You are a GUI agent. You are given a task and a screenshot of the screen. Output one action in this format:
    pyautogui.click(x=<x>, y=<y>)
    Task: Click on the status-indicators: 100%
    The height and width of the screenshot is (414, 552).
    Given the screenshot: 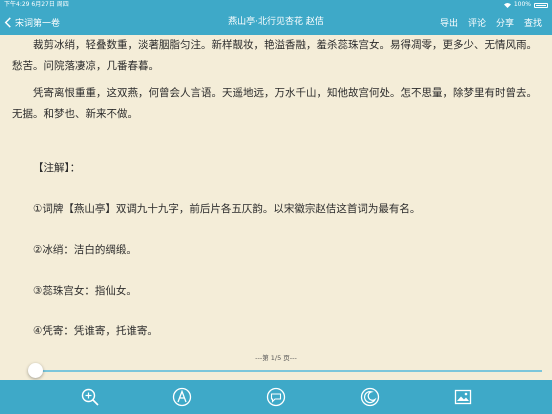 What is the action you would take?
    pyautogui.click(x=525, y=5)
    